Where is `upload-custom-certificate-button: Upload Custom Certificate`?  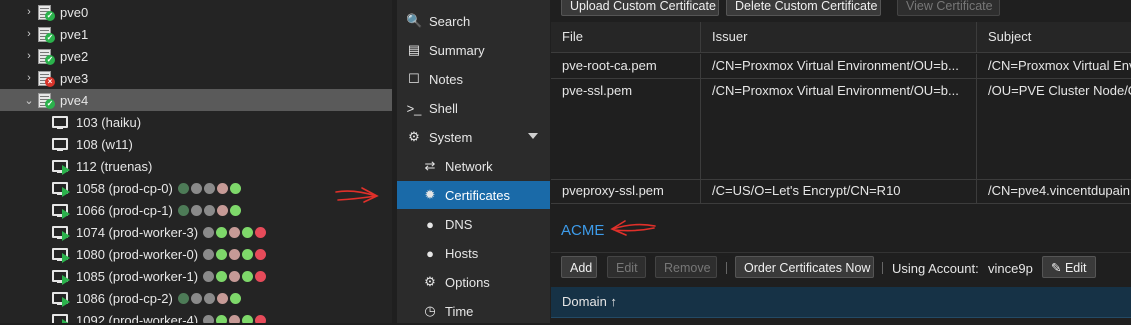 upload-custom-certificate-button: Upload Custom Certificate is located at coordinates (640, 8).